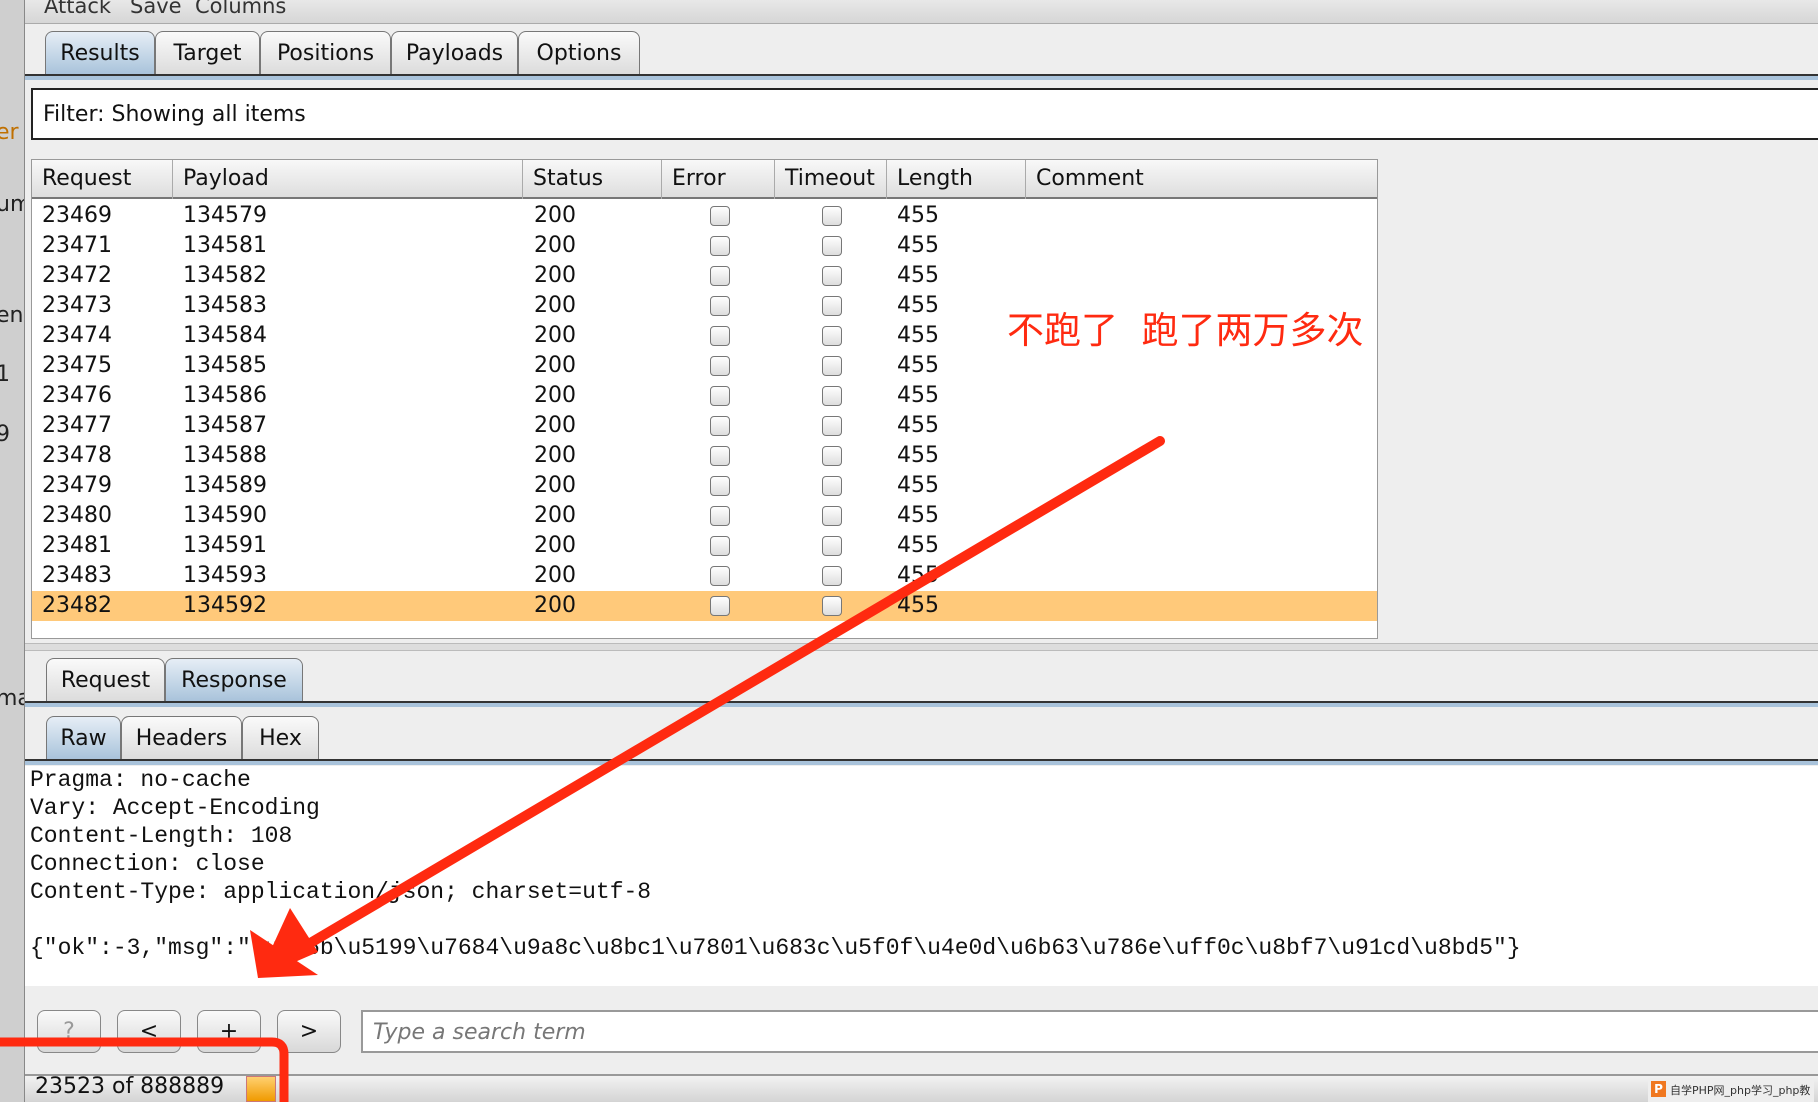  Describe the element at coordinates (921, 647) in the screenshot. I see `splitter-handle` at that location.